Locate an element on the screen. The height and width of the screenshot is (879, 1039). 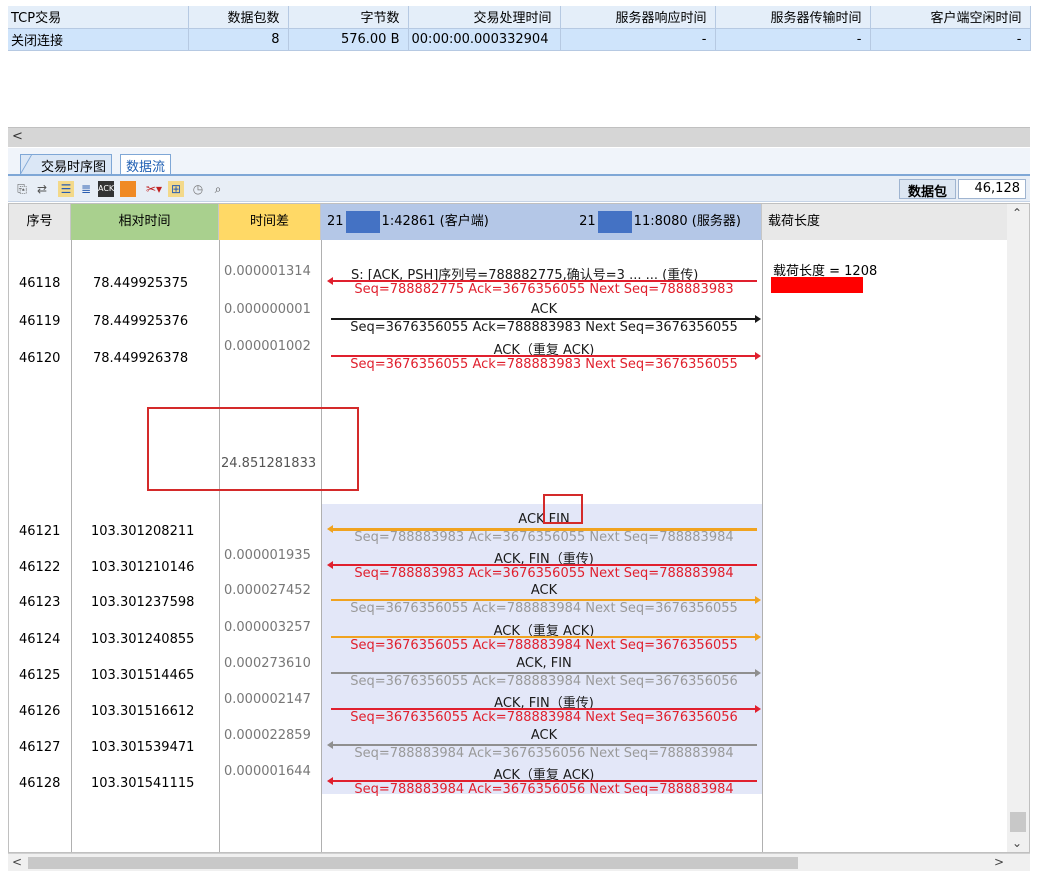
summary-data-row: 关闭连接 8 576.00 B 00:00:00.000332904 - - - is located at coordinates (519, 39).